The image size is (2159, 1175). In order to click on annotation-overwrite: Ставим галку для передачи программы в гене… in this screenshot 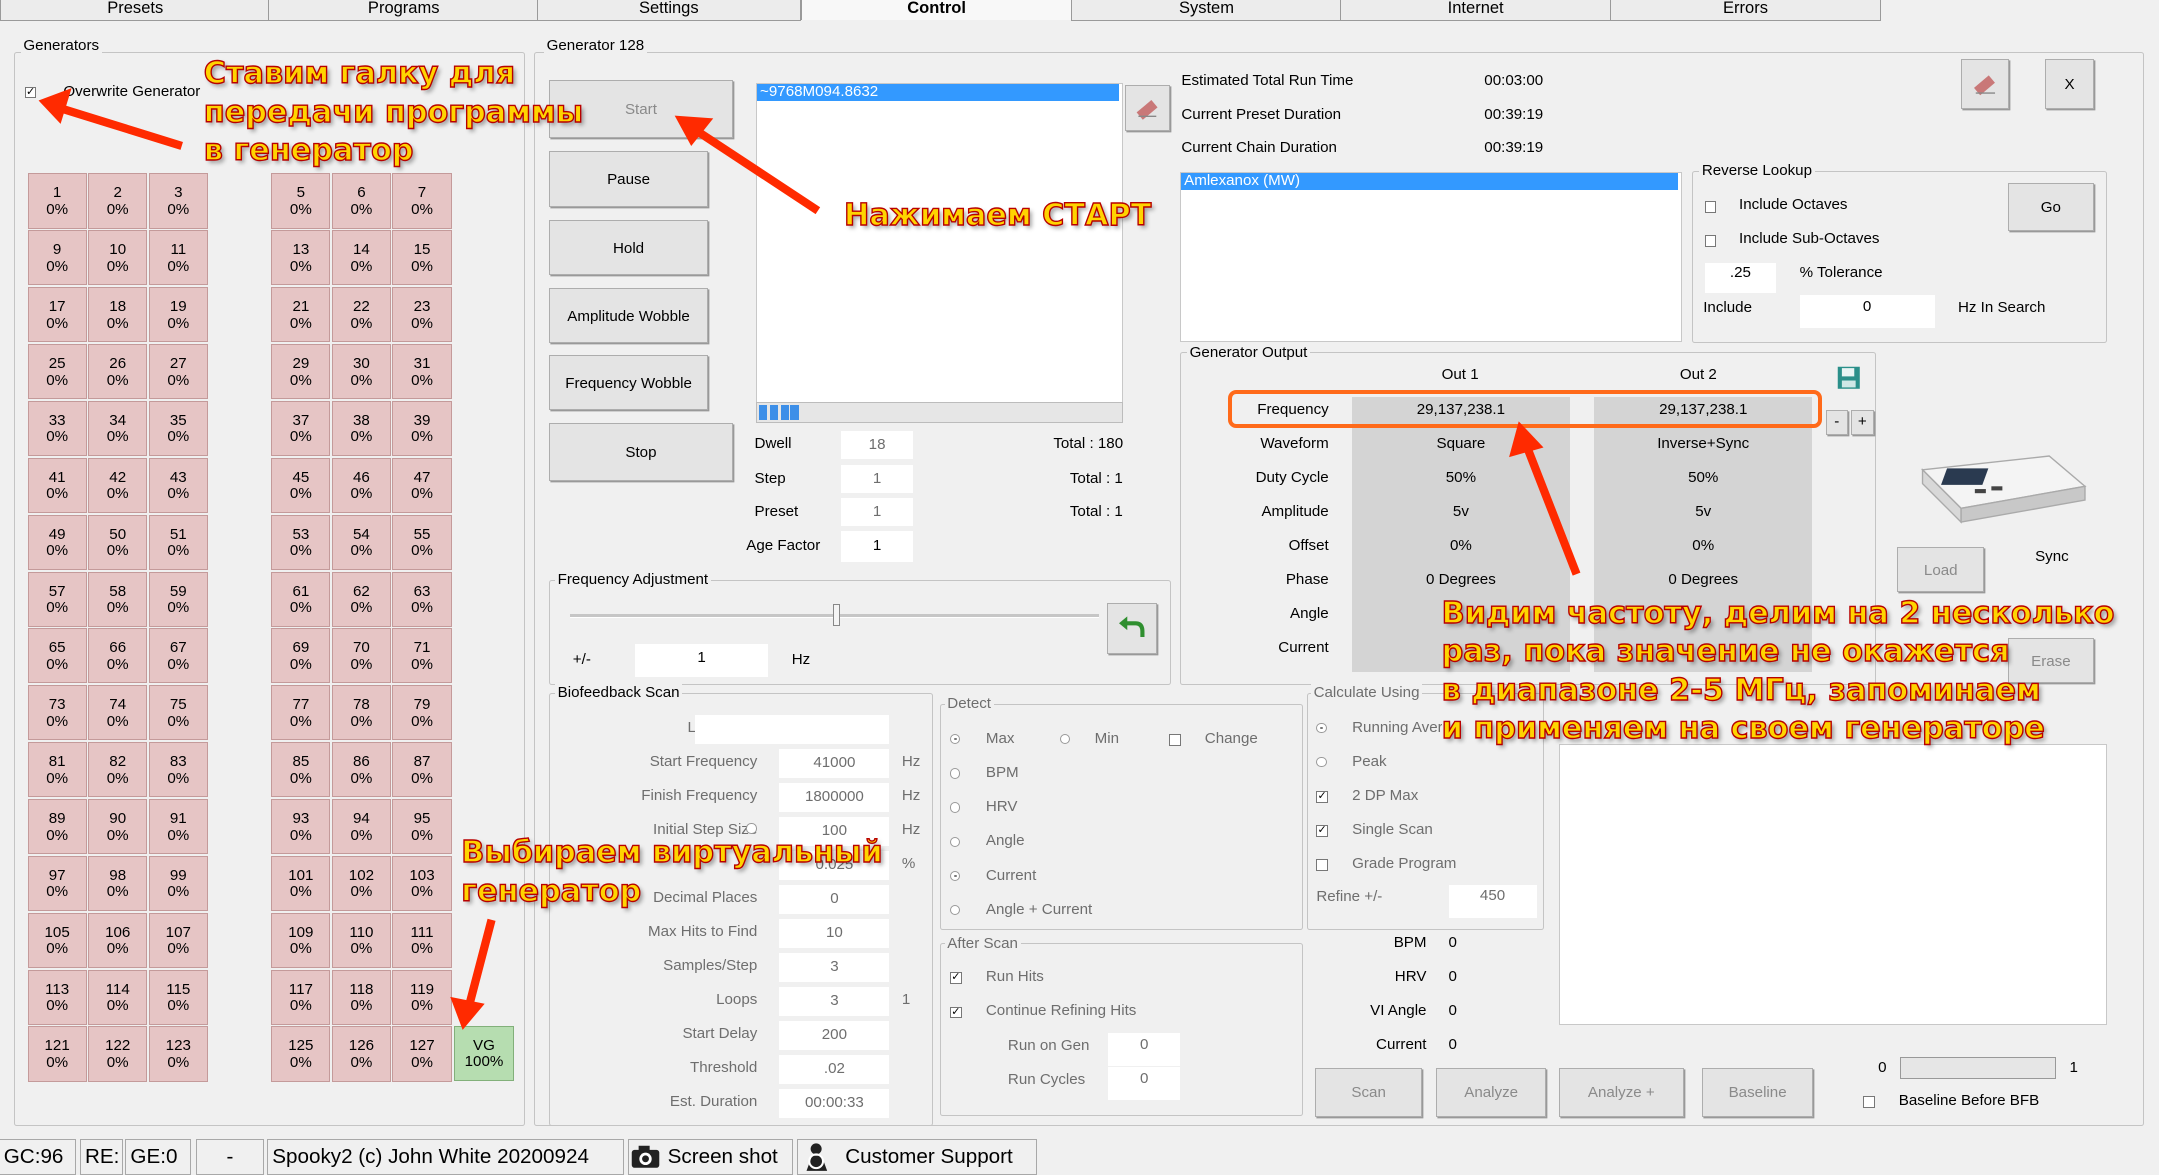, I will do `click(393, 112)`.